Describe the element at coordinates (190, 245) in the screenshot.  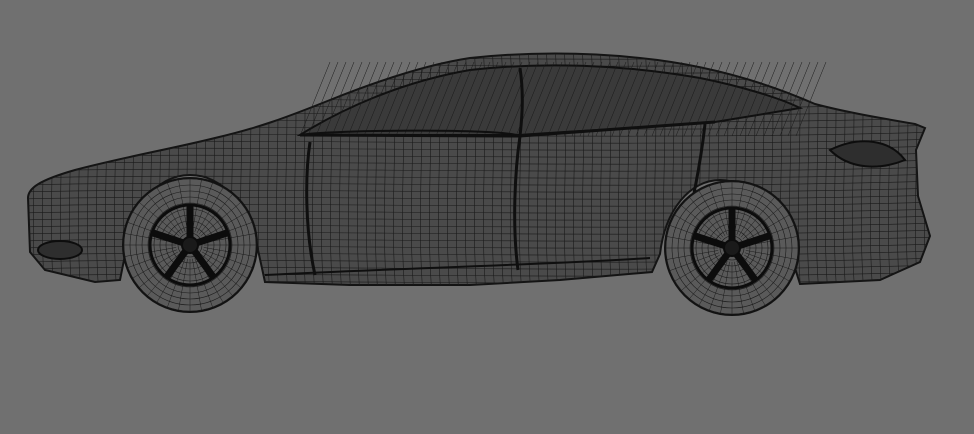
I see `front-wheel` at that location.